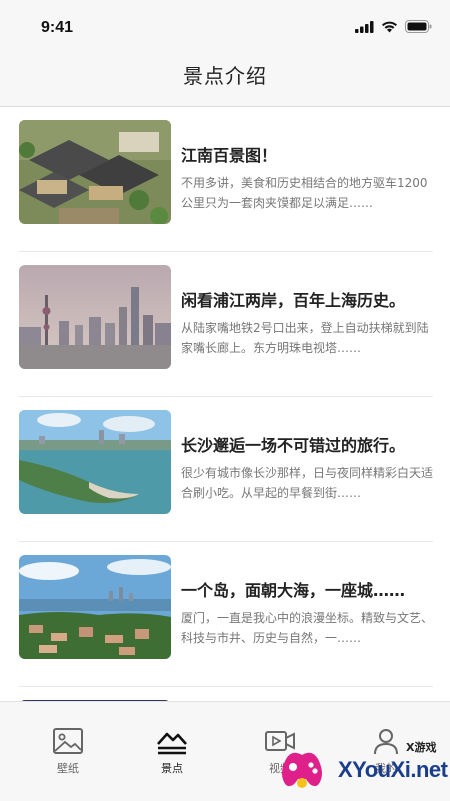  I want to click on landscape-icon, so click(172, 743).